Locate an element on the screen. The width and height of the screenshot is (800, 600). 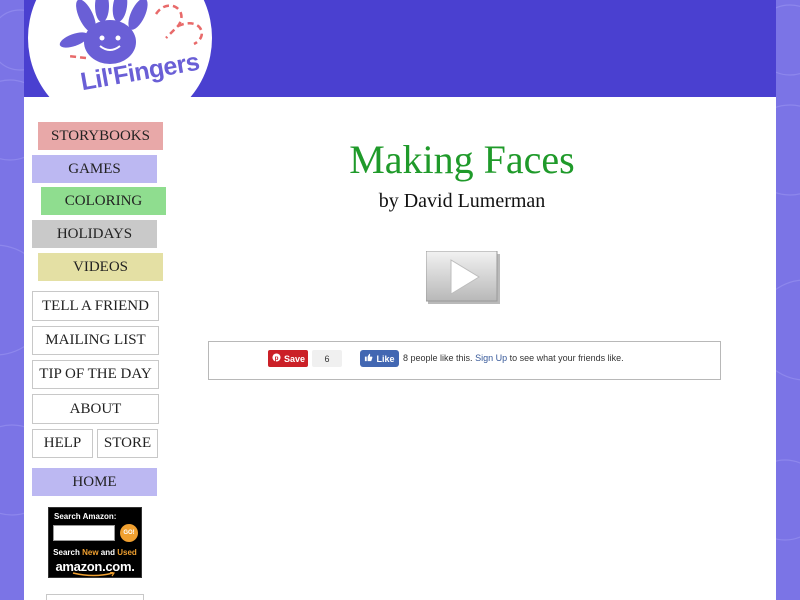
pinterest-save-button: p Save is located at coordinates (288, 358).